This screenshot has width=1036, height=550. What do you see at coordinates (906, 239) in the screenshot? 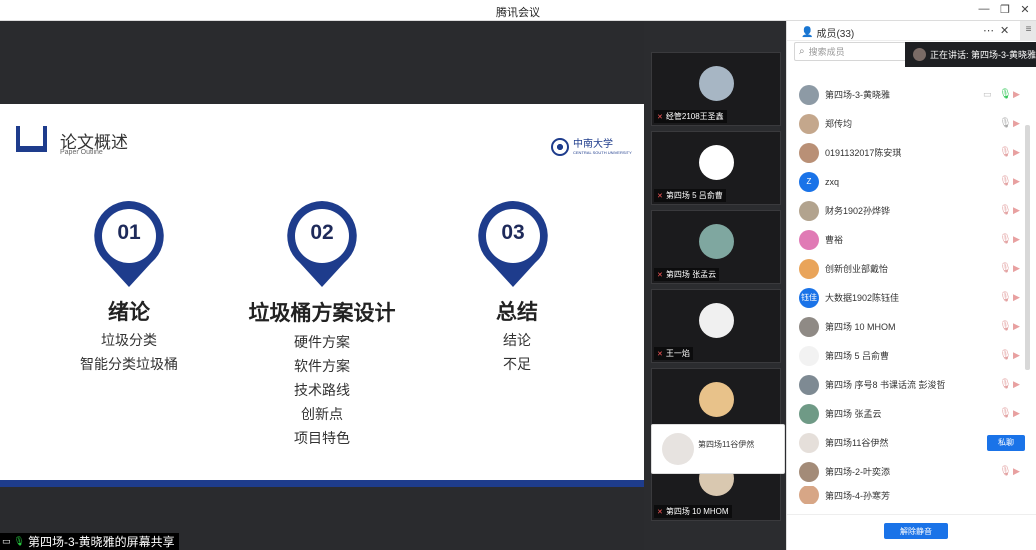
I see `member-item: 曹裕 🎙 ▶` at bounding box center [906, 239].